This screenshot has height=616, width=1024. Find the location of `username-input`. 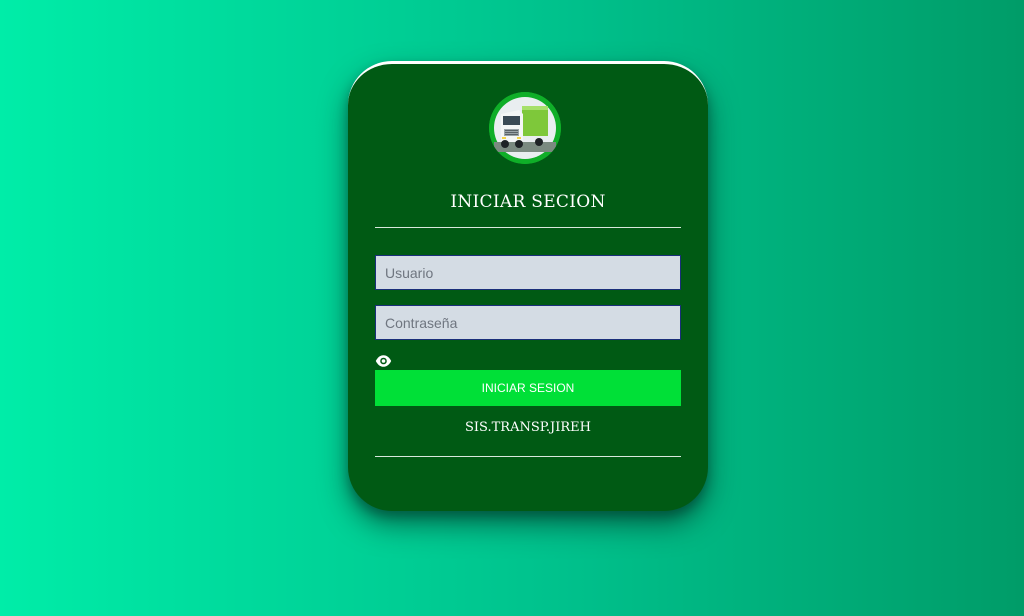

username-input is located at coordinates (528, 272).